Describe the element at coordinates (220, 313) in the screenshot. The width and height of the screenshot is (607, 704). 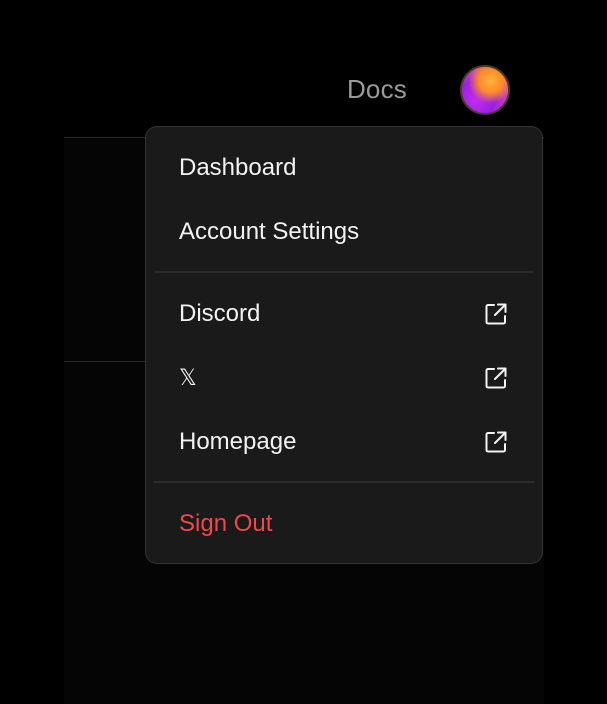
I see `menu-item-label: Discord` at that location.